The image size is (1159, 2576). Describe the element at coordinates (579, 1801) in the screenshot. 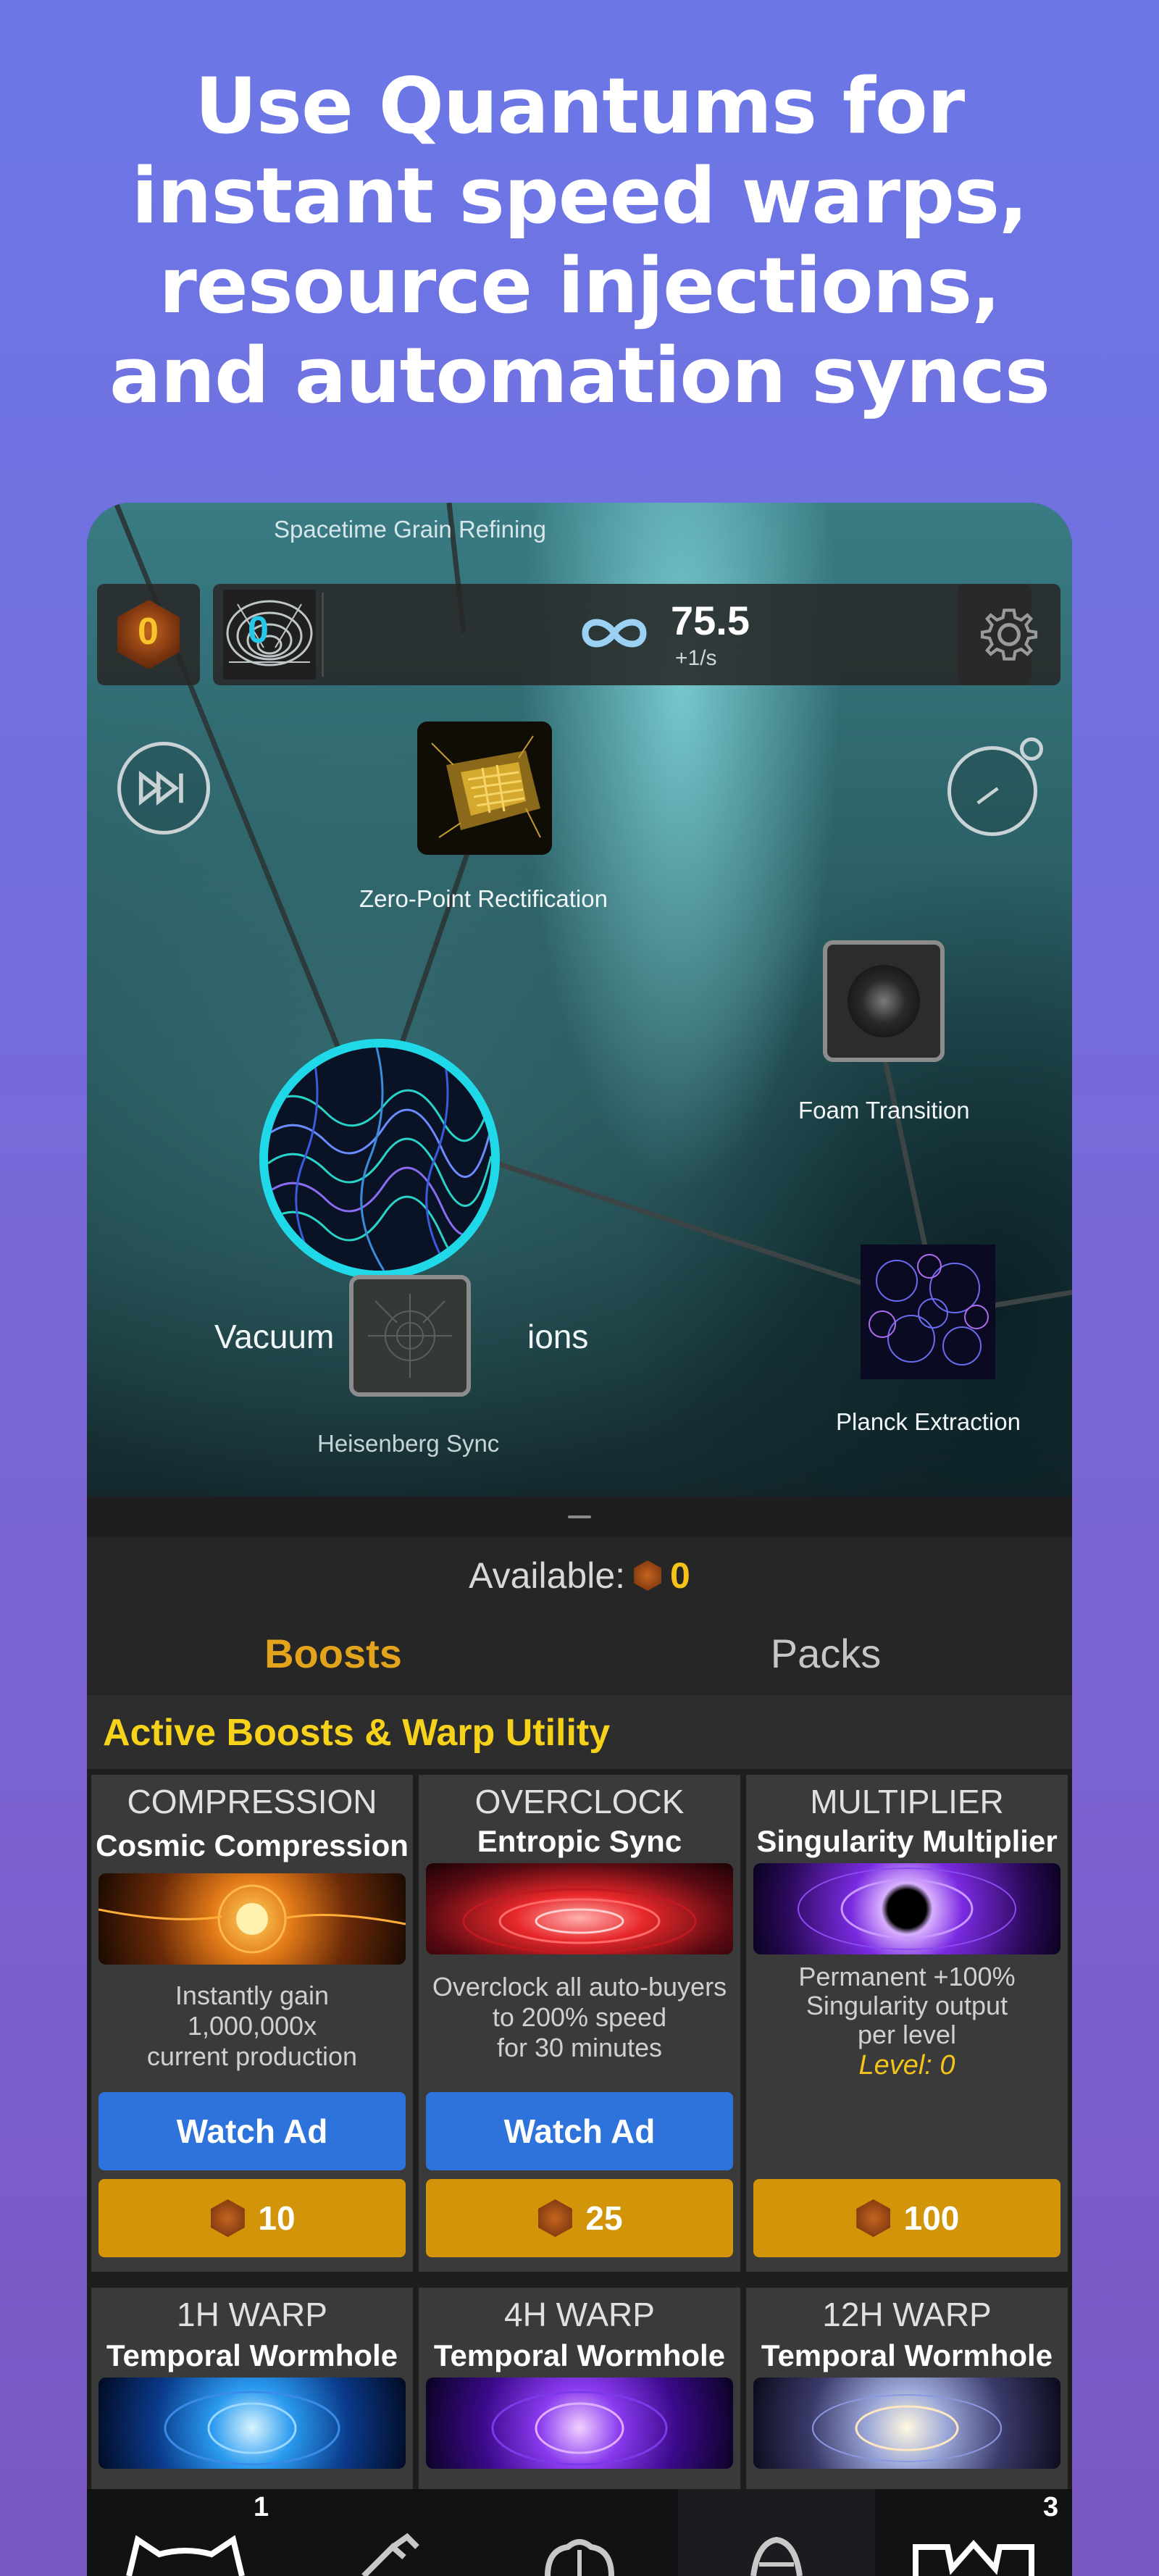

I see `card-category: OVERCLOCK` at that location.